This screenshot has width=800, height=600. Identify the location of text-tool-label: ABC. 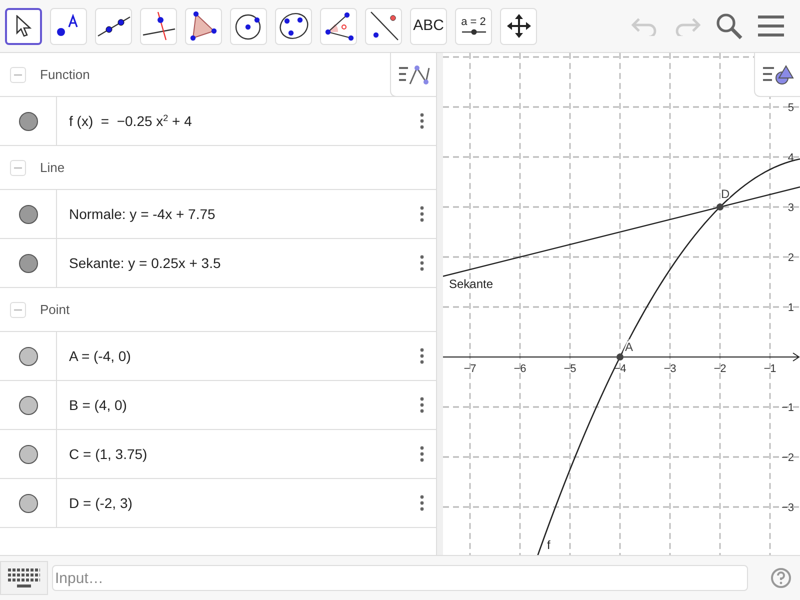
(428, 26).